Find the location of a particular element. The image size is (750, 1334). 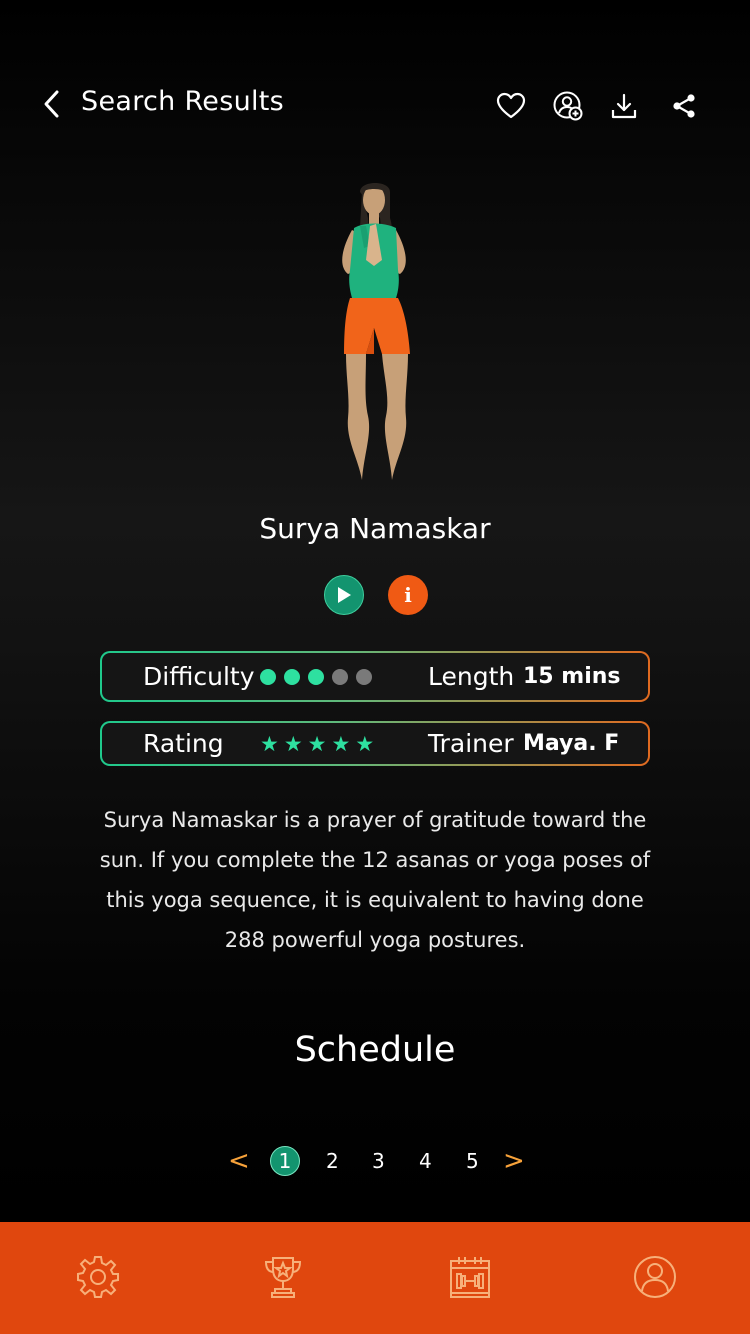

bottom-tab-bar is located at coordinates (375, 1278).